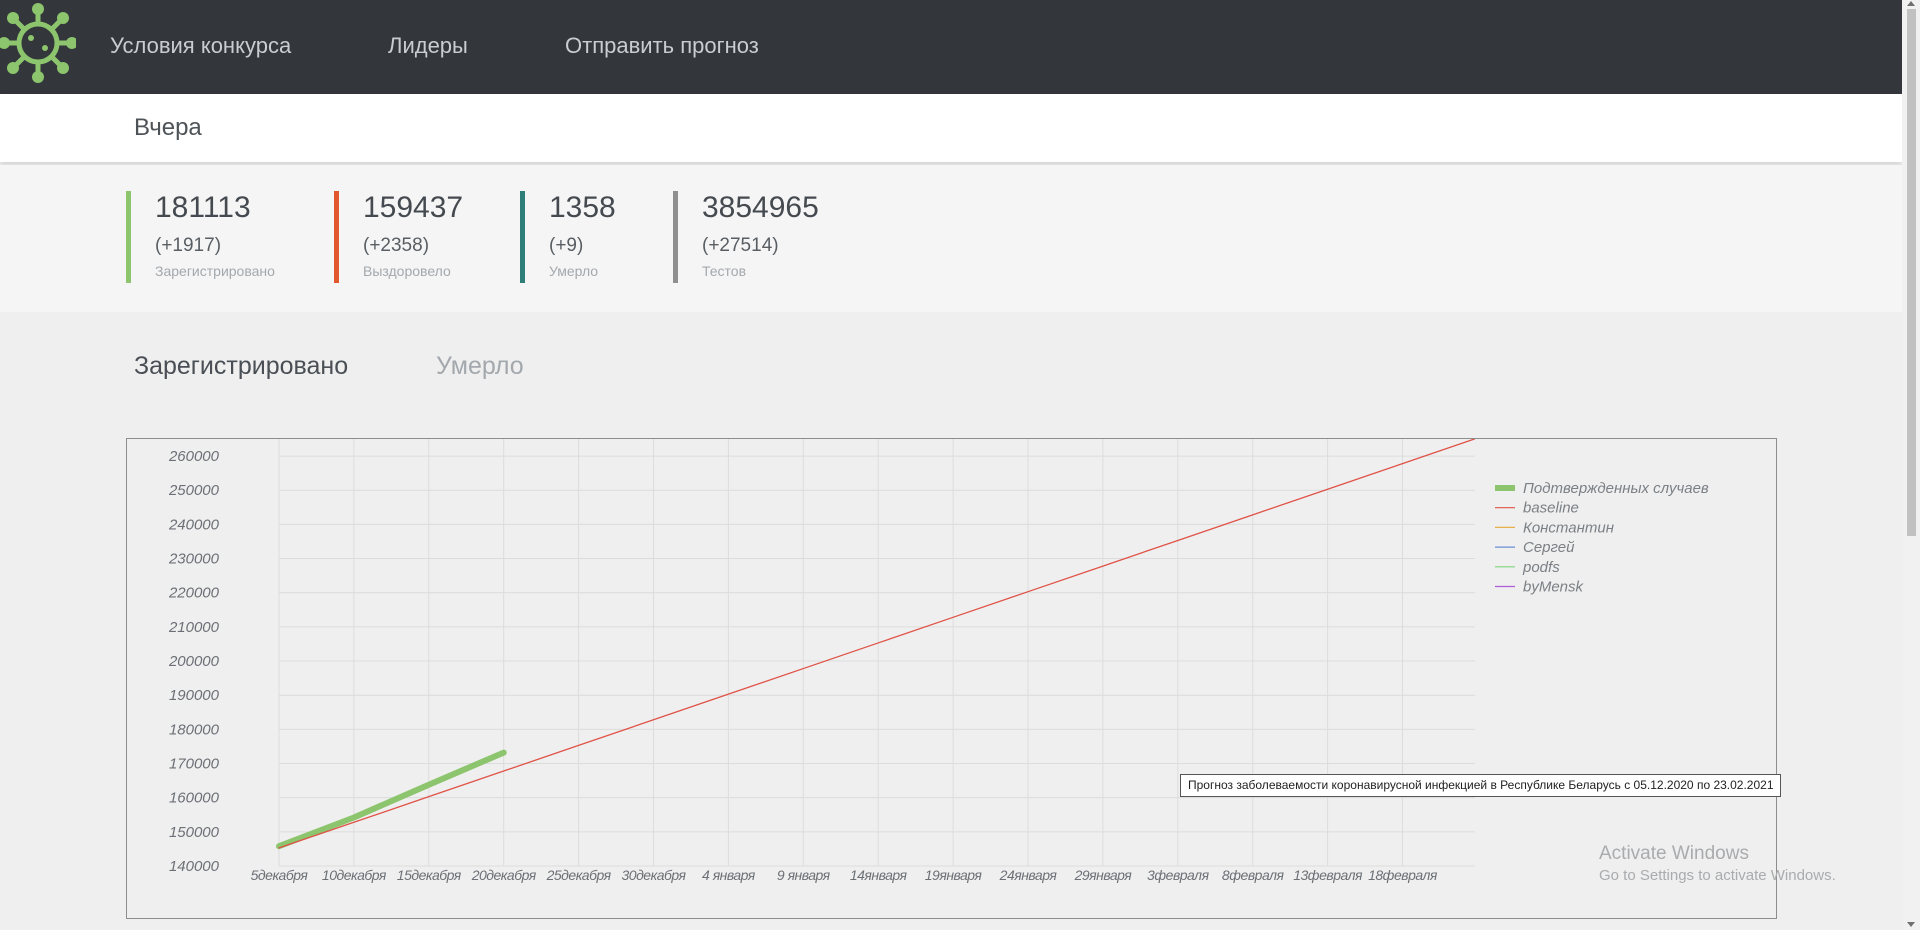  I want to click on x-tick-label: 15декабря, so click(429, 875).